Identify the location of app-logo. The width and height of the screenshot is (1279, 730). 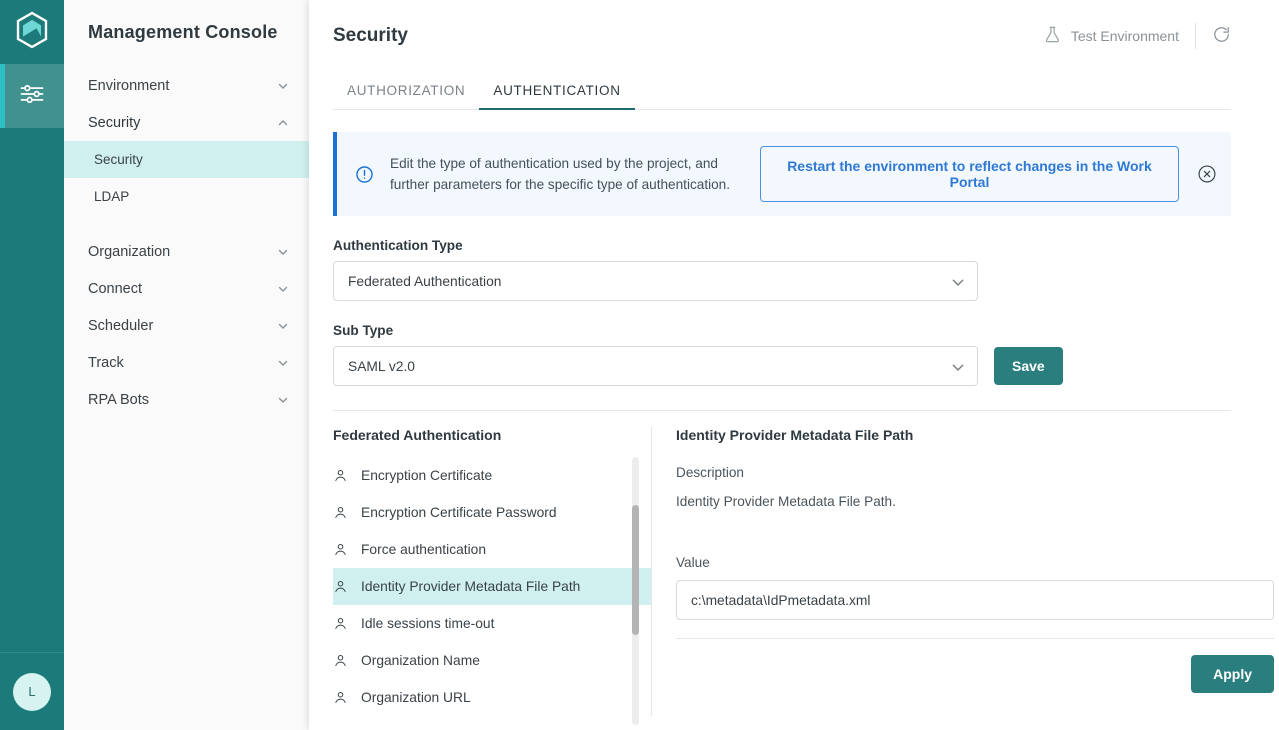
(32, 32).